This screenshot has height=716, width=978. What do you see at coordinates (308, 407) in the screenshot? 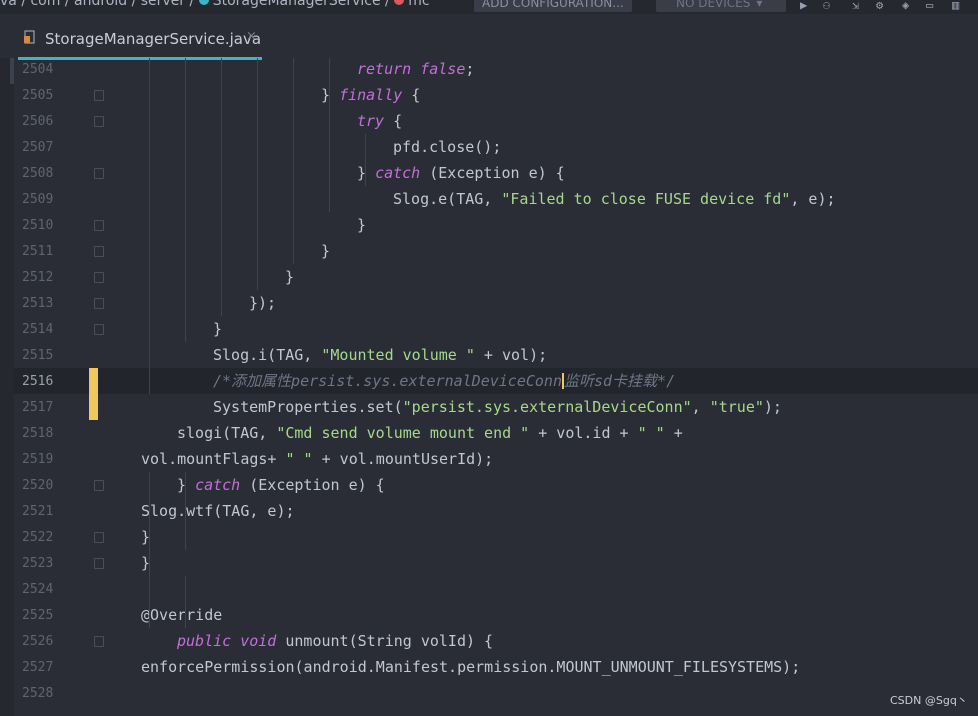
I see `code-token: SystemProperties.set(` at bounding box center [308, 407].